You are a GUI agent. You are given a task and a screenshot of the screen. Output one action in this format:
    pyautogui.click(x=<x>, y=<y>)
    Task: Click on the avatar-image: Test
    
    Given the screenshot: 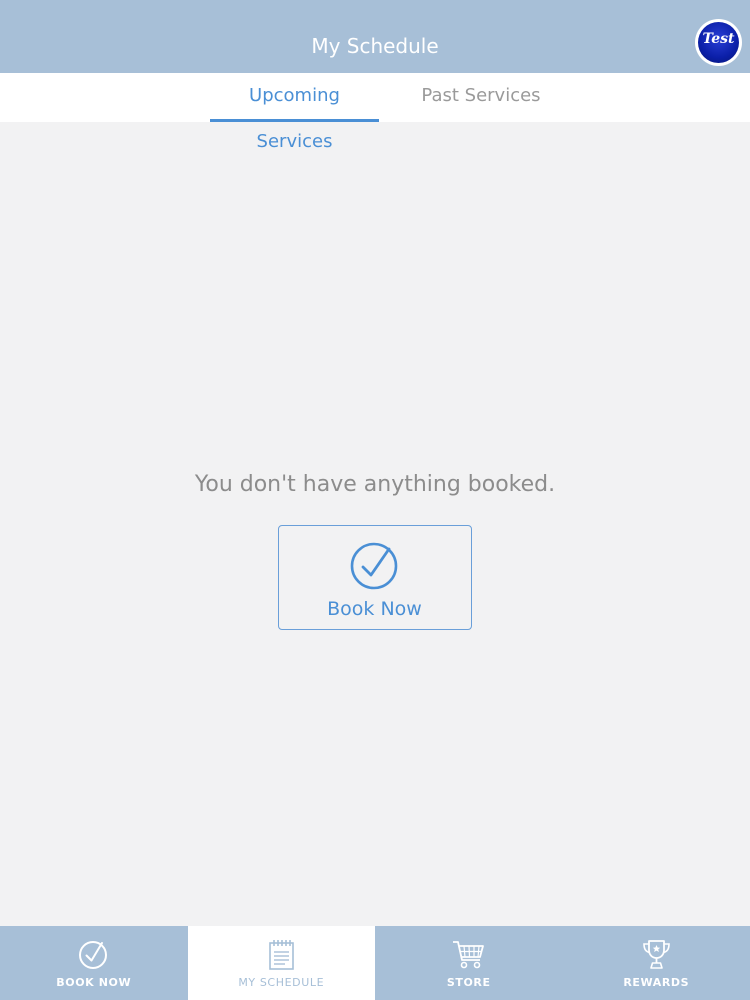 What is the action you would take?
    pyautogui.click(x=718, y=42)
    